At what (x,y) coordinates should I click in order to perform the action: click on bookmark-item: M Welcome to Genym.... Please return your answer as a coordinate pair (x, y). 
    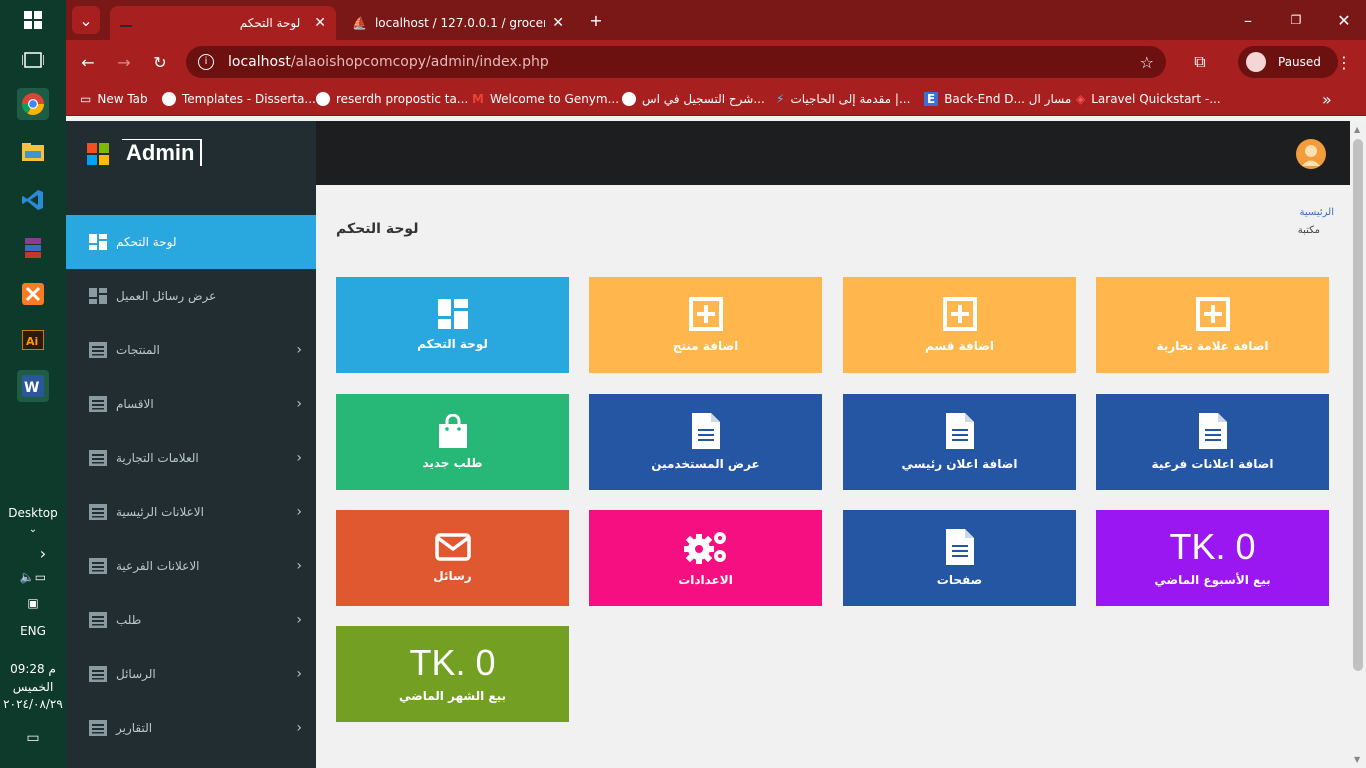
    Looking at the image, I should click on (545, 99).